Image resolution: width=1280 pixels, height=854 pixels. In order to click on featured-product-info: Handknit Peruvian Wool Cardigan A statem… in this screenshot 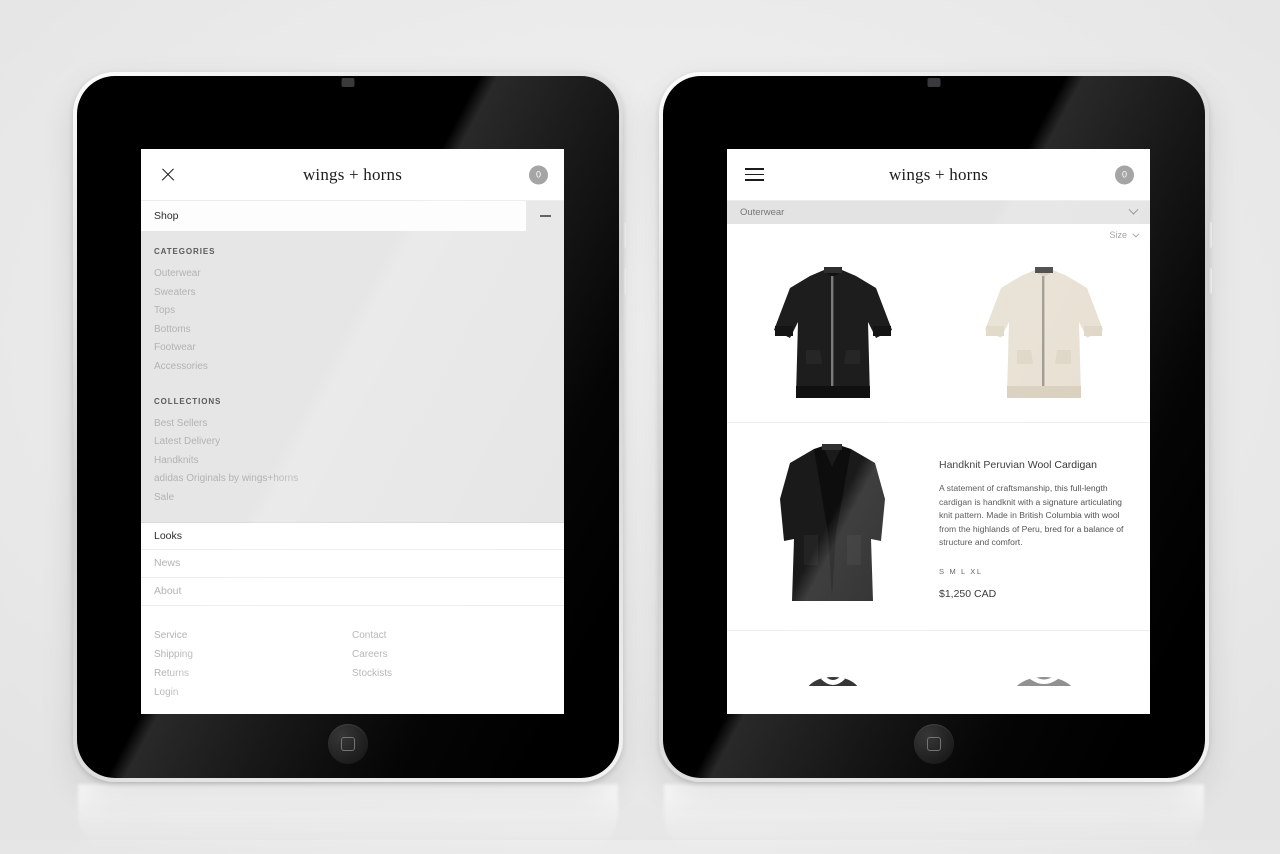, I will do `click(1034, 524)`.